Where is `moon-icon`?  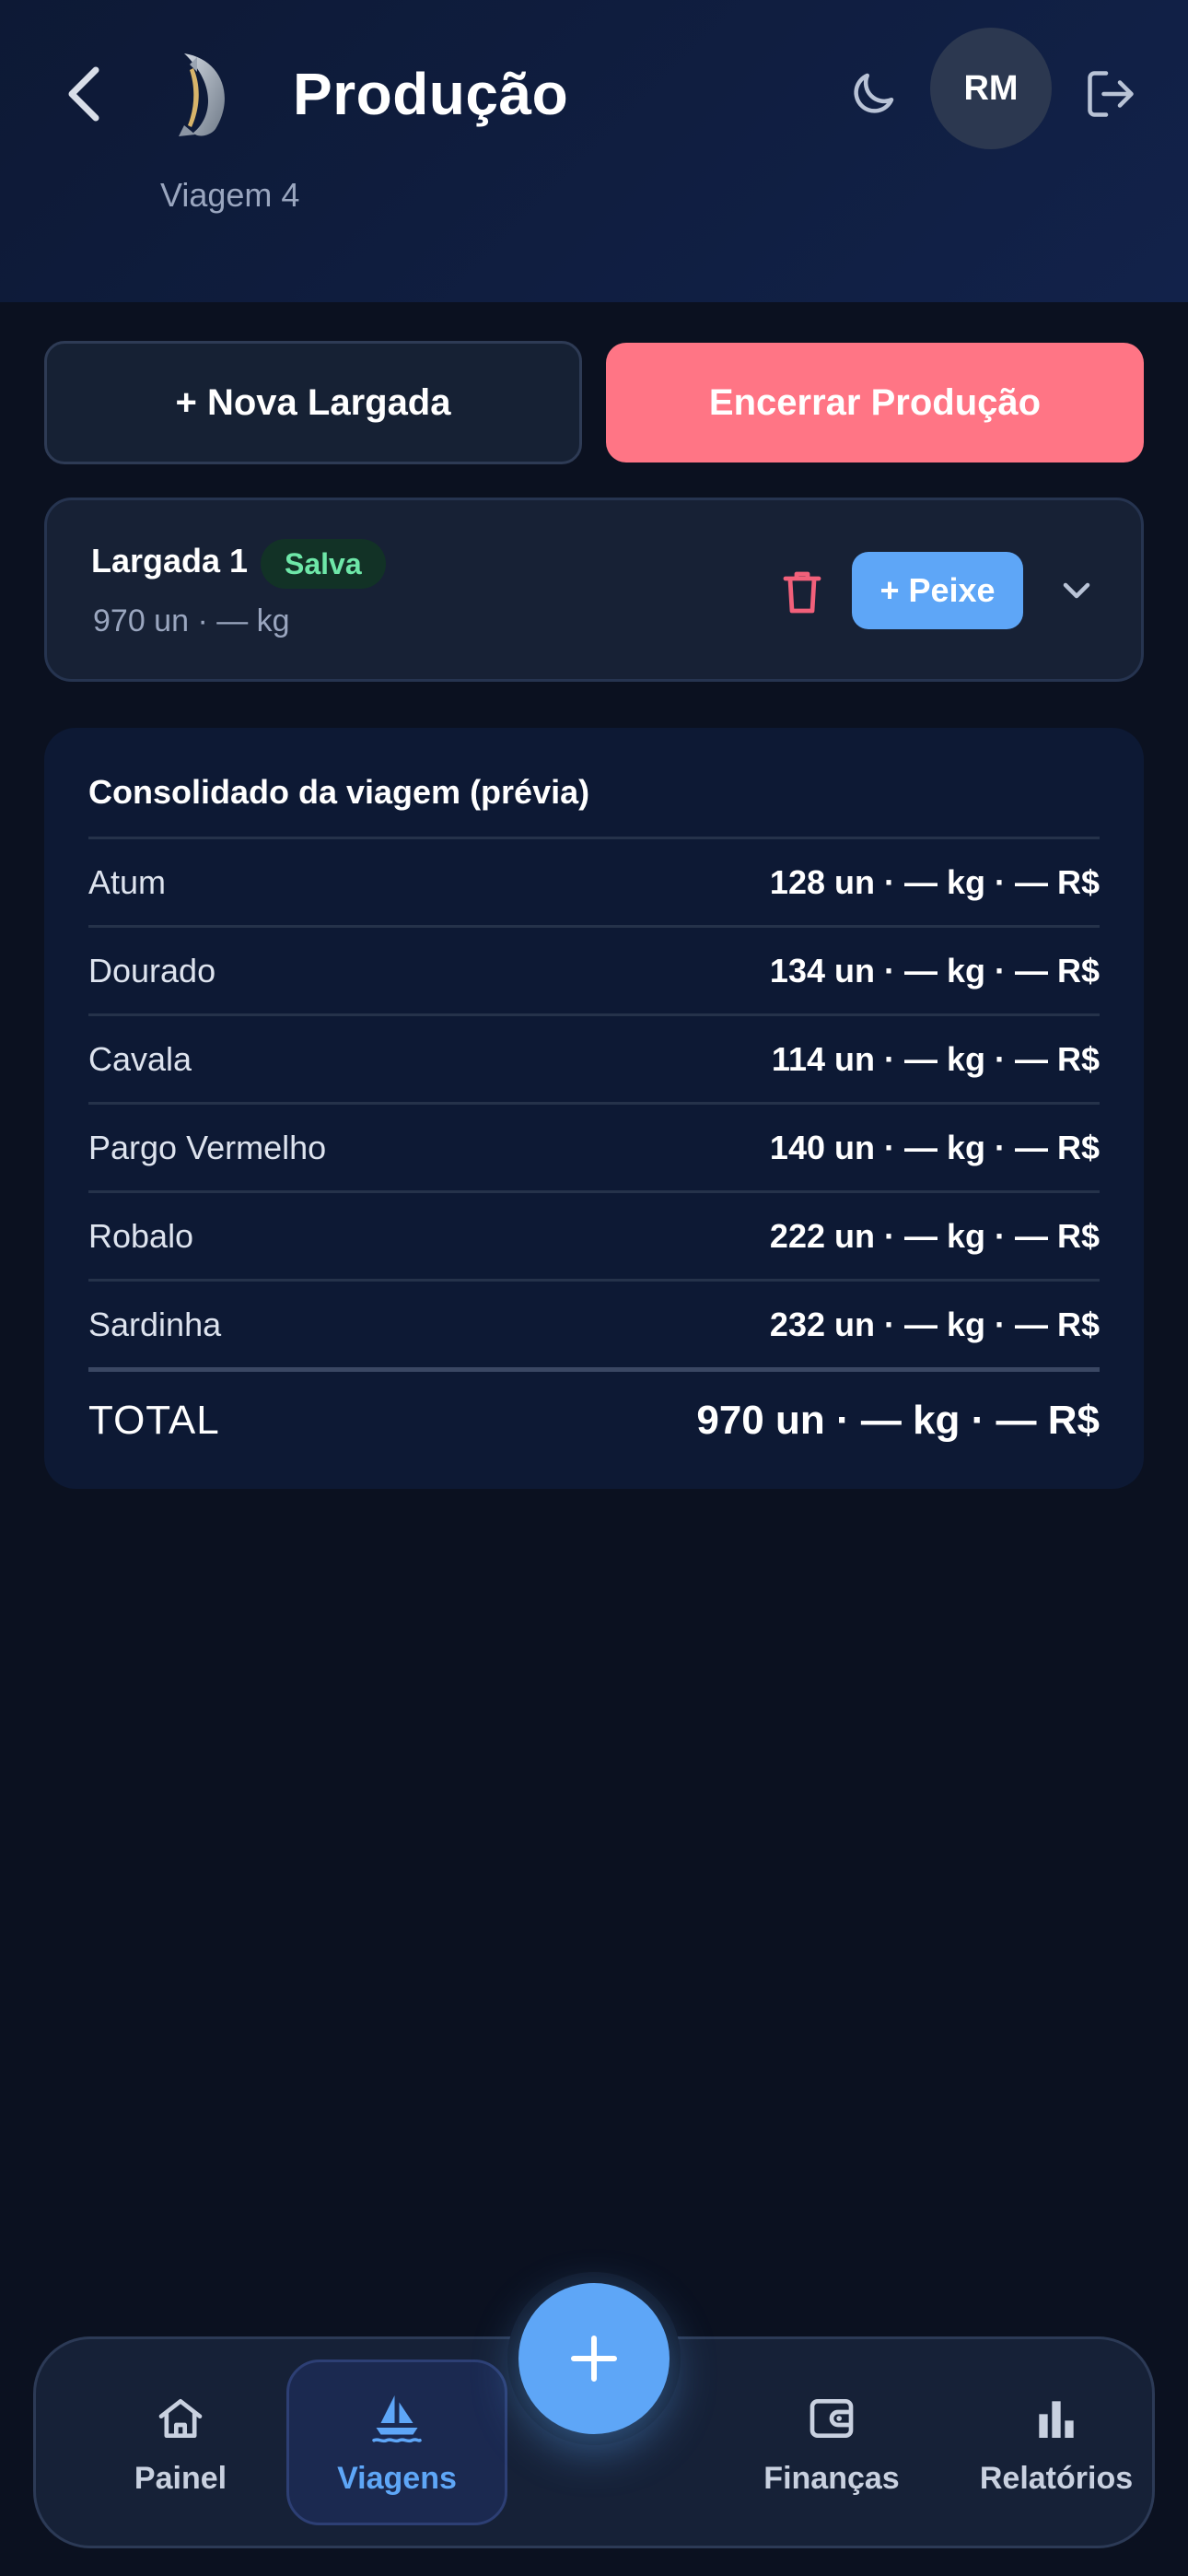
moon-icon is located at coordinates (874, 93).